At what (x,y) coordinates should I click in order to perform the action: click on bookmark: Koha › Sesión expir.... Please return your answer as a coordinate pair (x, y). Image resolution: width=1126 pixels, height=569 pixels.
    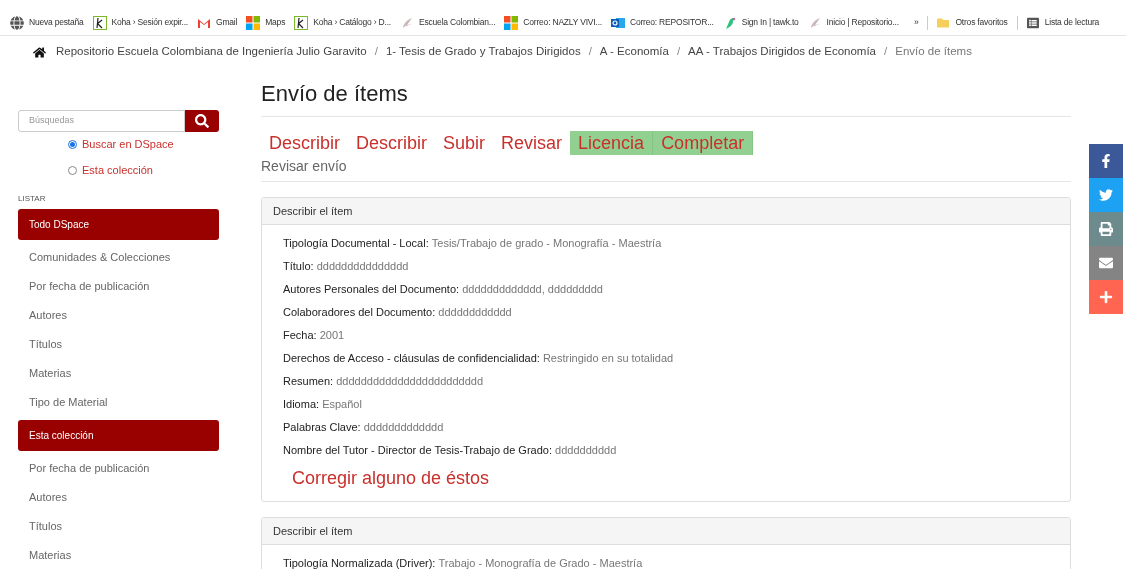
    Looking at the image, I should click on (140, 22).